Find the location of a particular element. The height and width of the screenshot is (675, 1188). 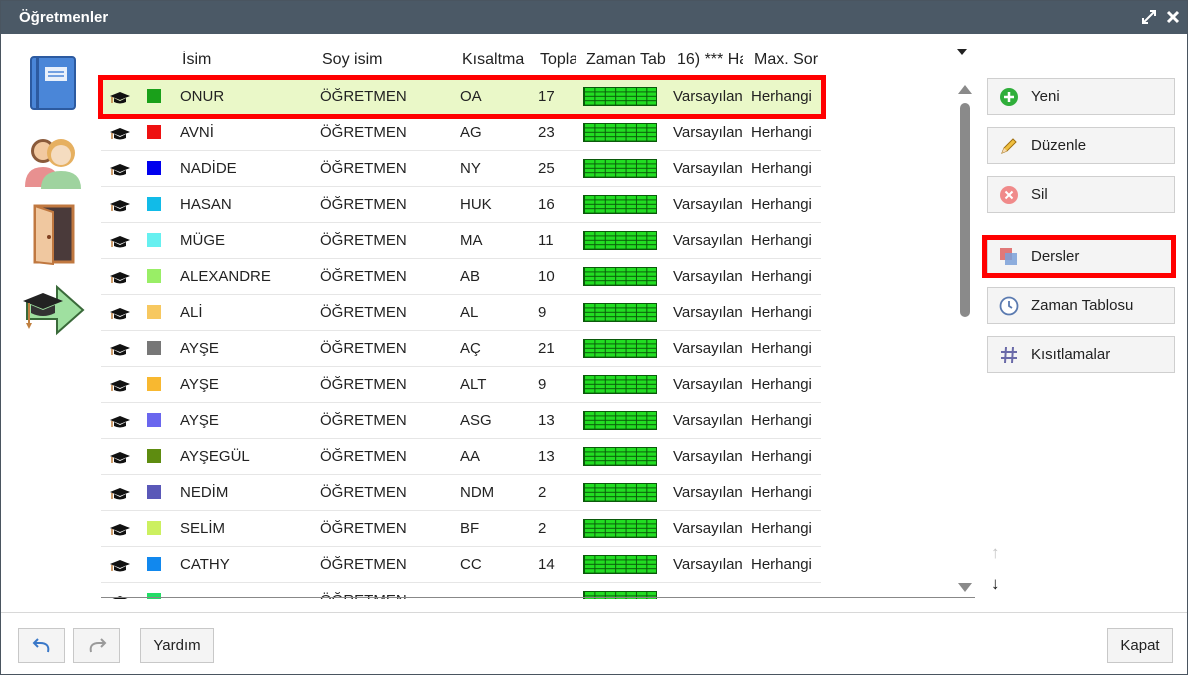

table-row: CATHY ÖĞRETMEN CC 14 Varsayılan Herhangi is located at coordinates (461, 565).